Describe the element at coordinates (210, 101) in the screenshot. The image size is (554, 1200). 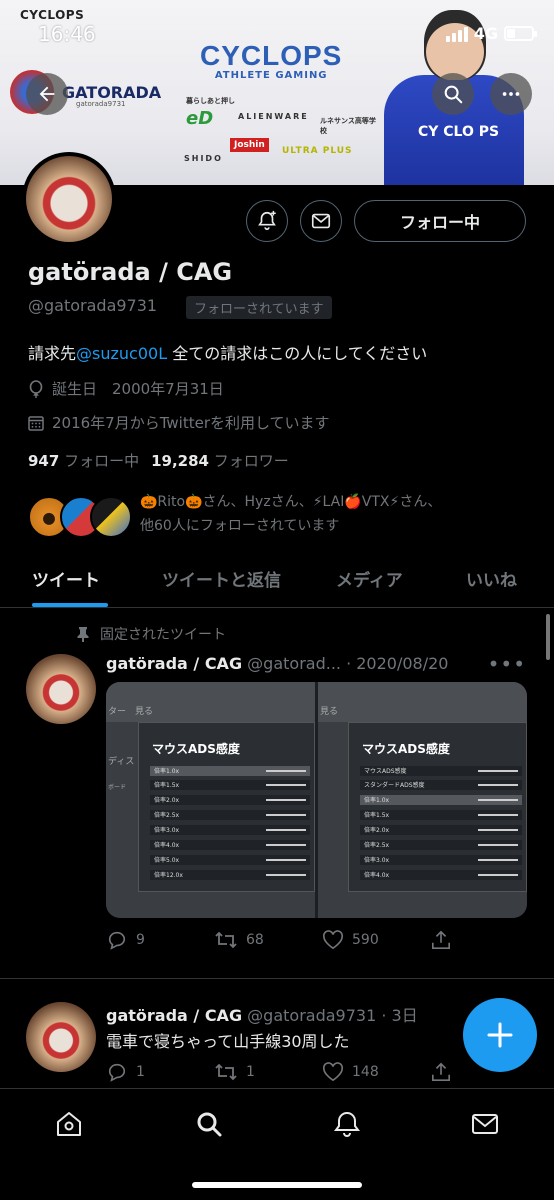
I see `sponsor-logo: 暮らしあと押し` at that location.